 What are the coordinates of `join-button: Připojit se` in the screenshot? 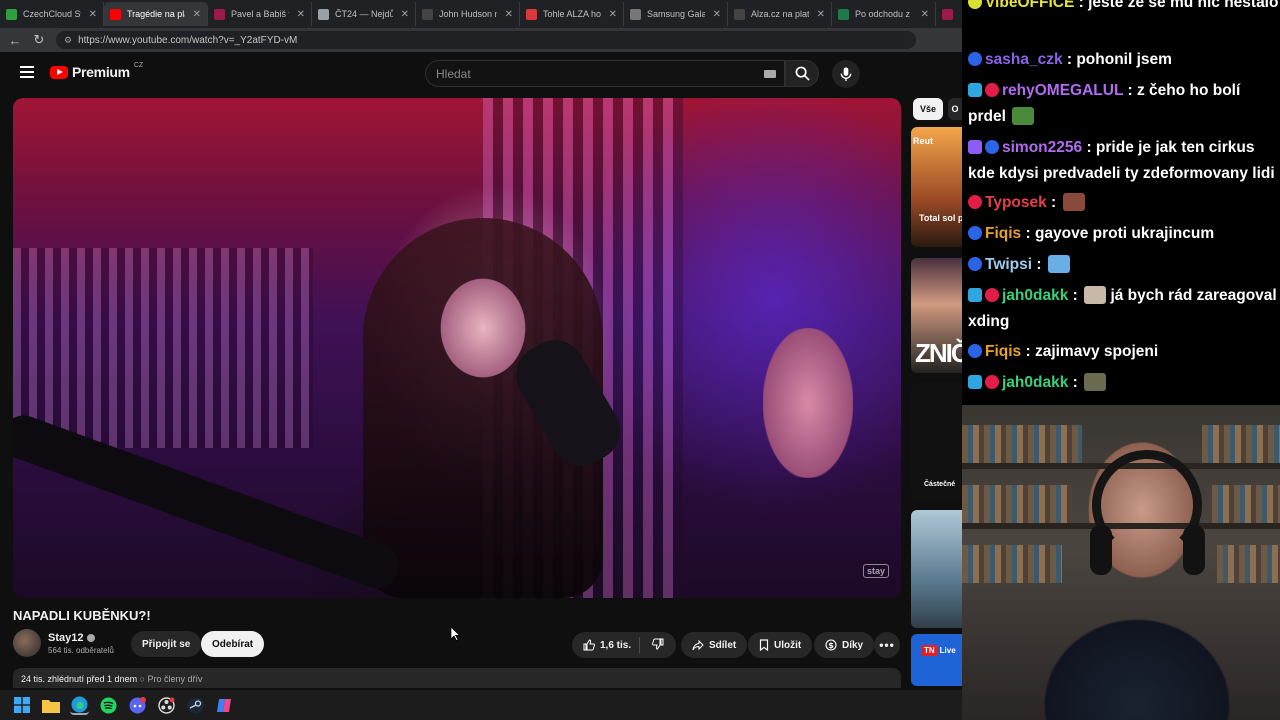 It's located at (166, 644).